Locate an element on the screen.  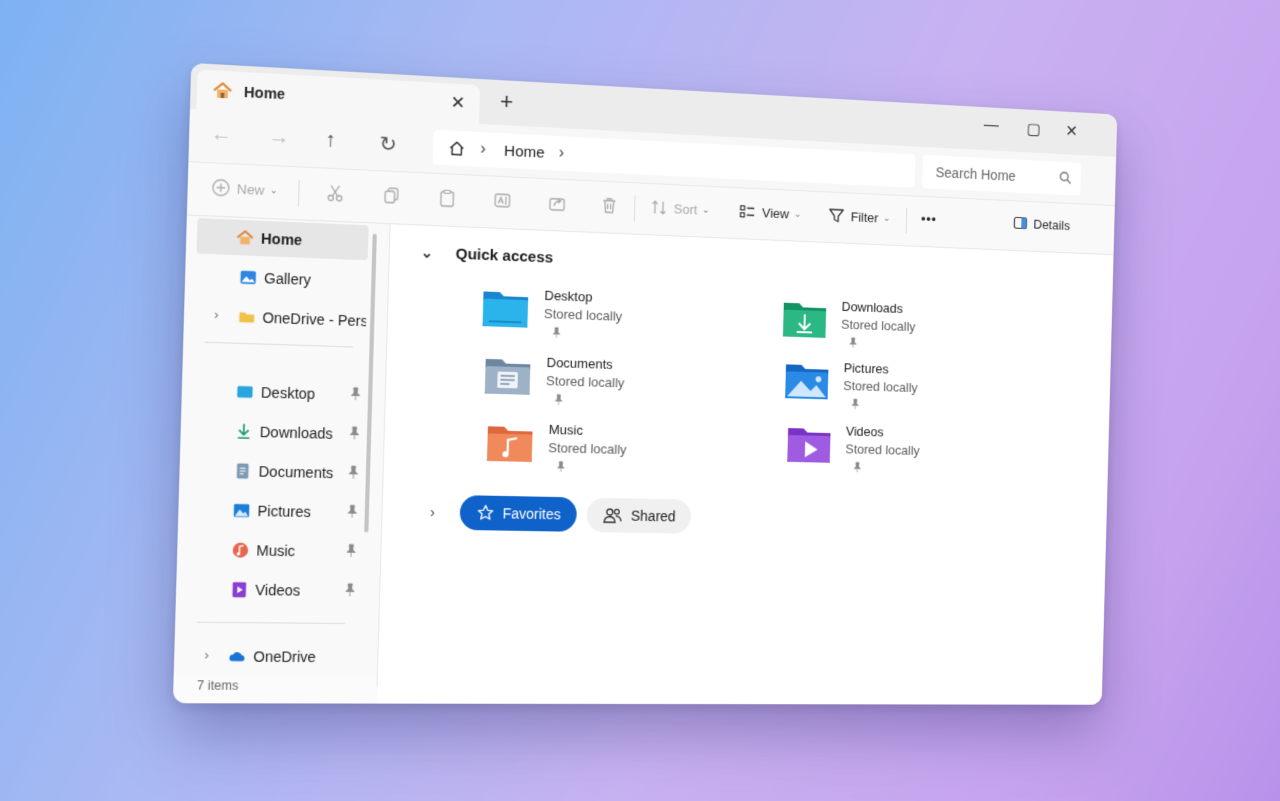
share-button is located at coordinates (560, 202).